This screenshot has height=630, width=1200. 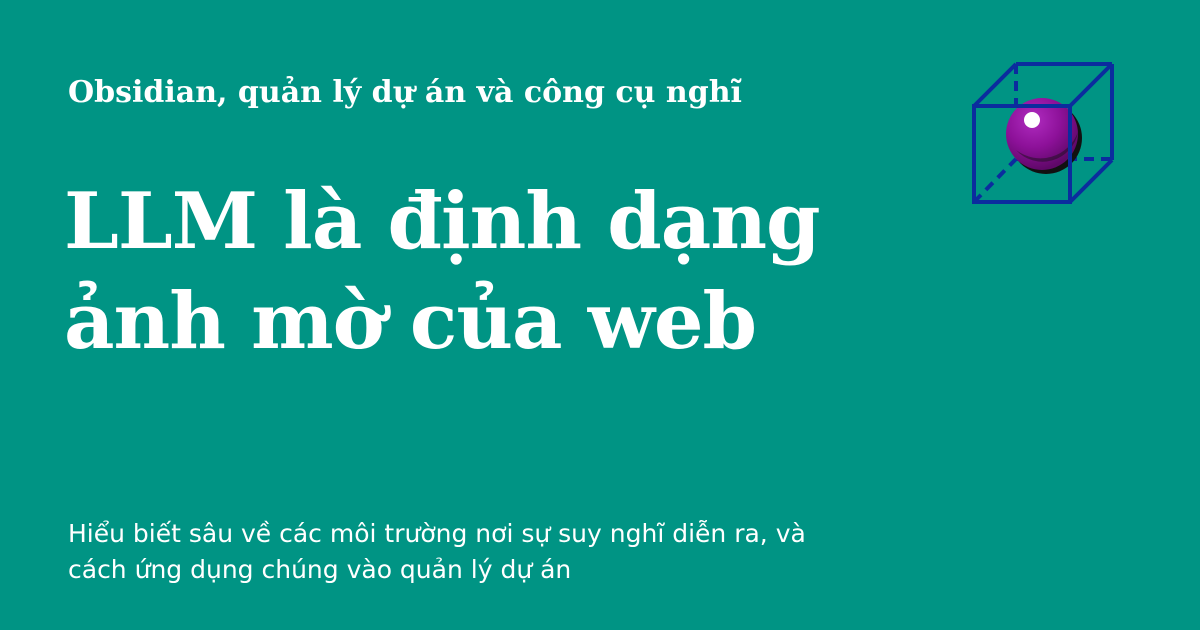 What do you see at coordinates (410, 321) in the screenshot?
I see `title-line-2: ảnh mờ của web` at bounding box center [410, 321].